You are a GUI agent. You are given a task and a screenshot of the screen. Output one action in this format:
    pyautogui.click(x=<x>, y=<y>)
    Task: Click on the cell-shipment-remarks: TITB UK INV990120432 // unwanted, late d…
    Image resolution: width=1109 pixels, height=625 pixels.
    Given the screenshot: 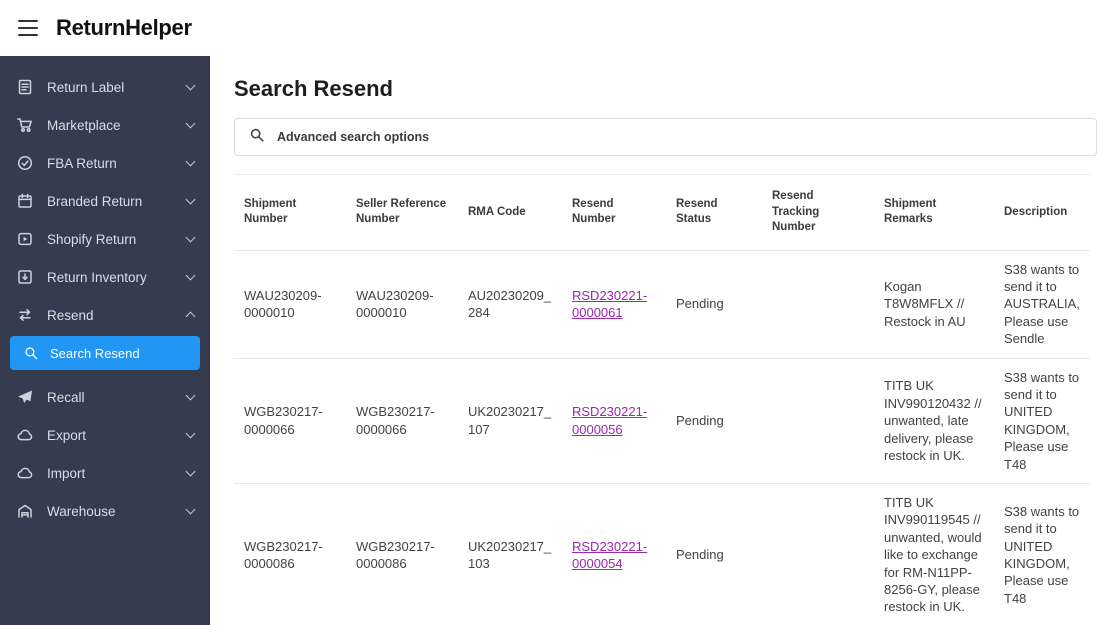 What is the action you would take?
    pyautogui.click(x=934, y=420)
    